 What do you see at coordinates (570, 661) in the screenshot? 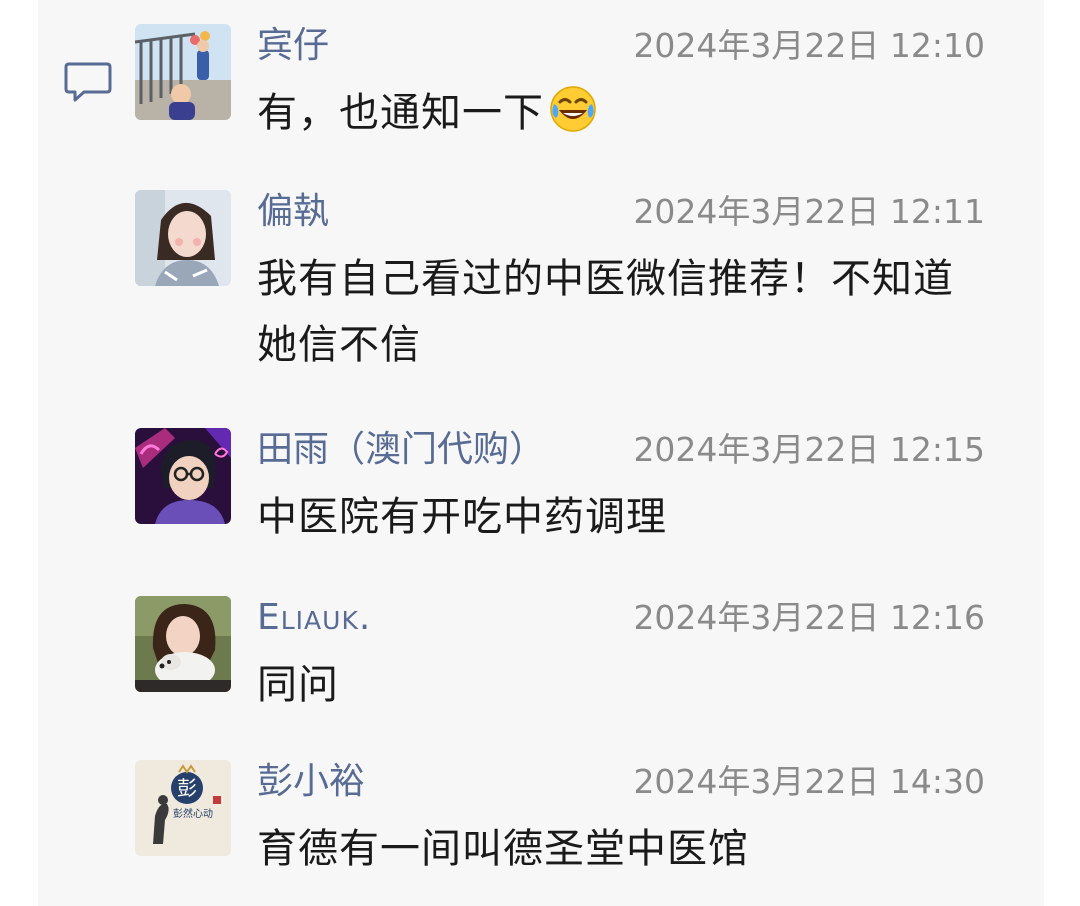
I see `comment-item: Eliauk. 2024年3月22日 12:16 同问` at bounding box center [570, 661].